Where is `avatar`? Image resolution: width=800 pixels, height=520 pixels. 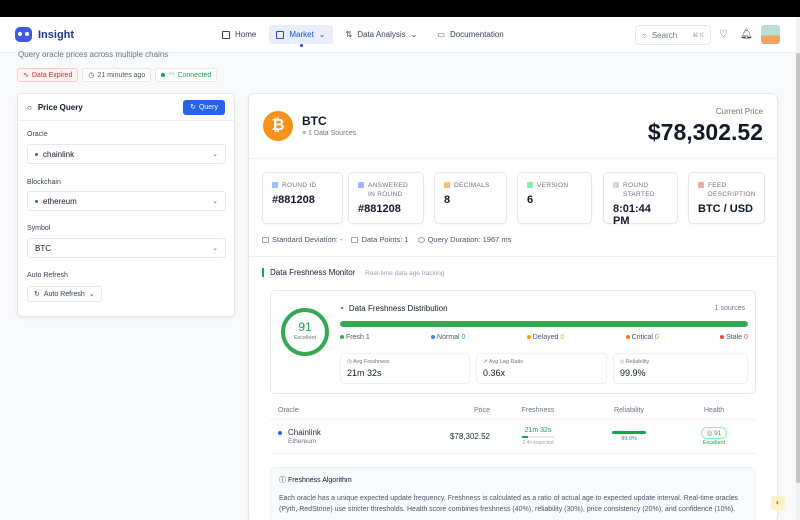 avatar is located at coordinates (770, 34).